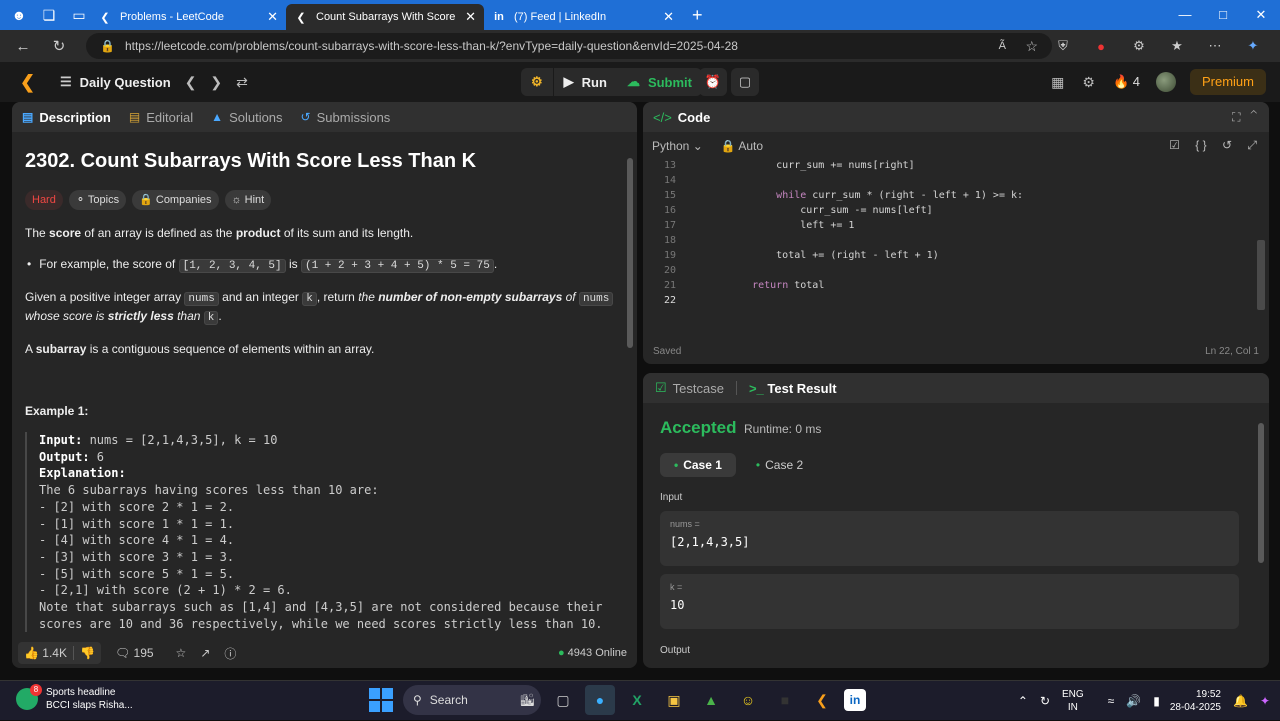 This screenshot has width=1280, height=721. Describe the element at coordinates (698, 465) in the screenshot. I see `case-1-tab: • Case 1` at that location.